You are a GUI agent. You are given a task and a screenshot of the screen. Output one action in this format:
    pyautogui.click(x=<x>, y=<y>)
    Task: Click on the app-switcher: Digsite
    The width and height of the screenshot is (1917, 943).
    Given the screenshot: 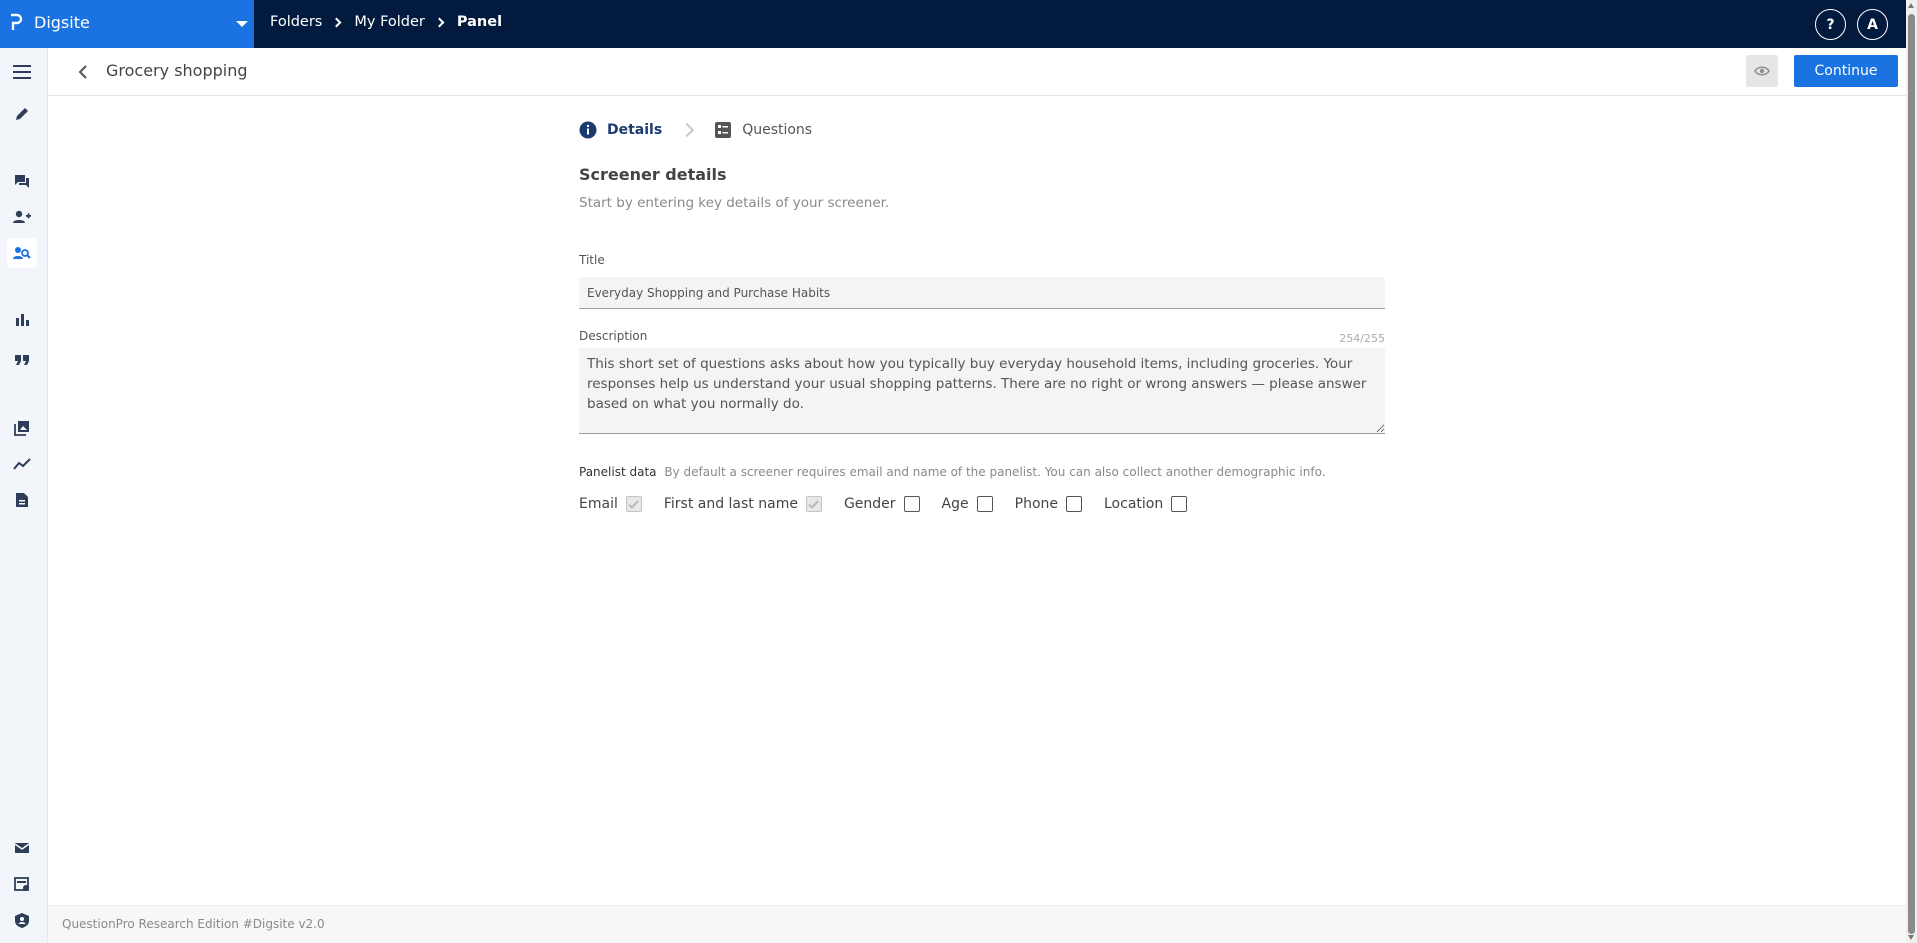 What is the action you would take?
    pyautogui.click(x=127, y=24)
    